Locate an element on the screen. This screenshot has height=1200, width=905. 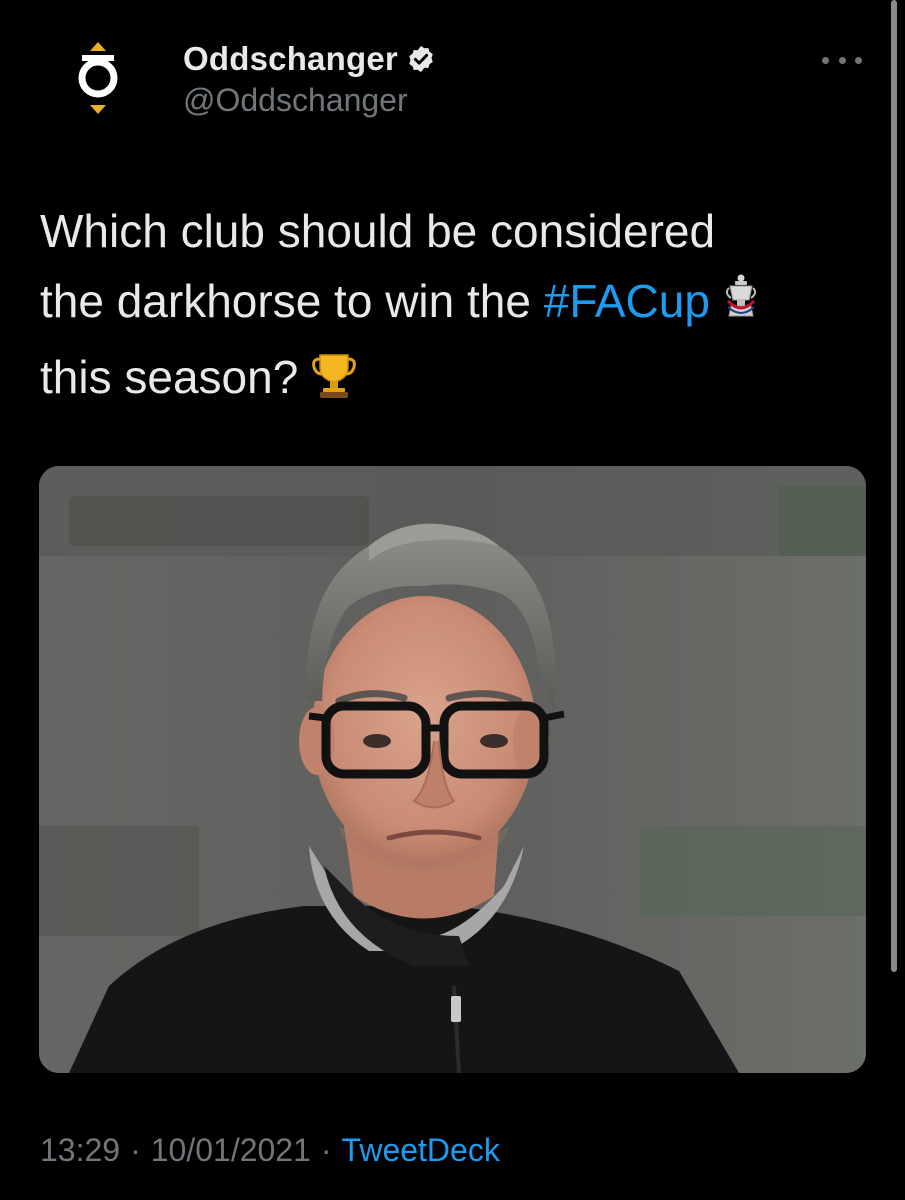
tweet-text-line-2: the darkhorse to win the #FACup is located at coordinates (440, 304).